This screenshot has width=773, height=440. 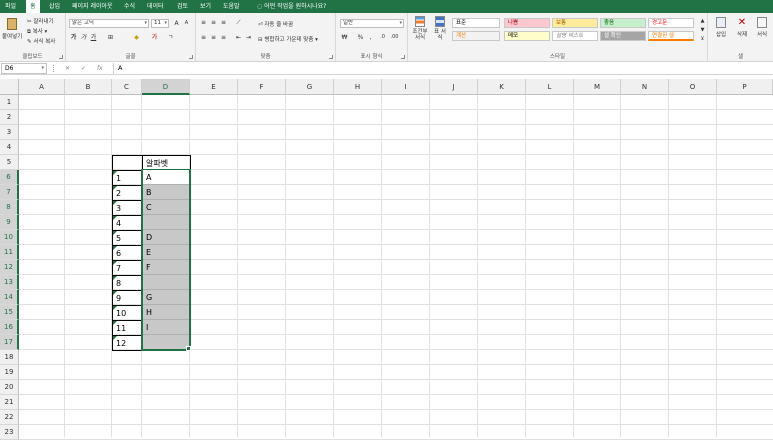 What do you see at coordinates (372, 23) in the screenshot?
I see `number-format-select: 일반 ▾` at bounding box center [372, 23].